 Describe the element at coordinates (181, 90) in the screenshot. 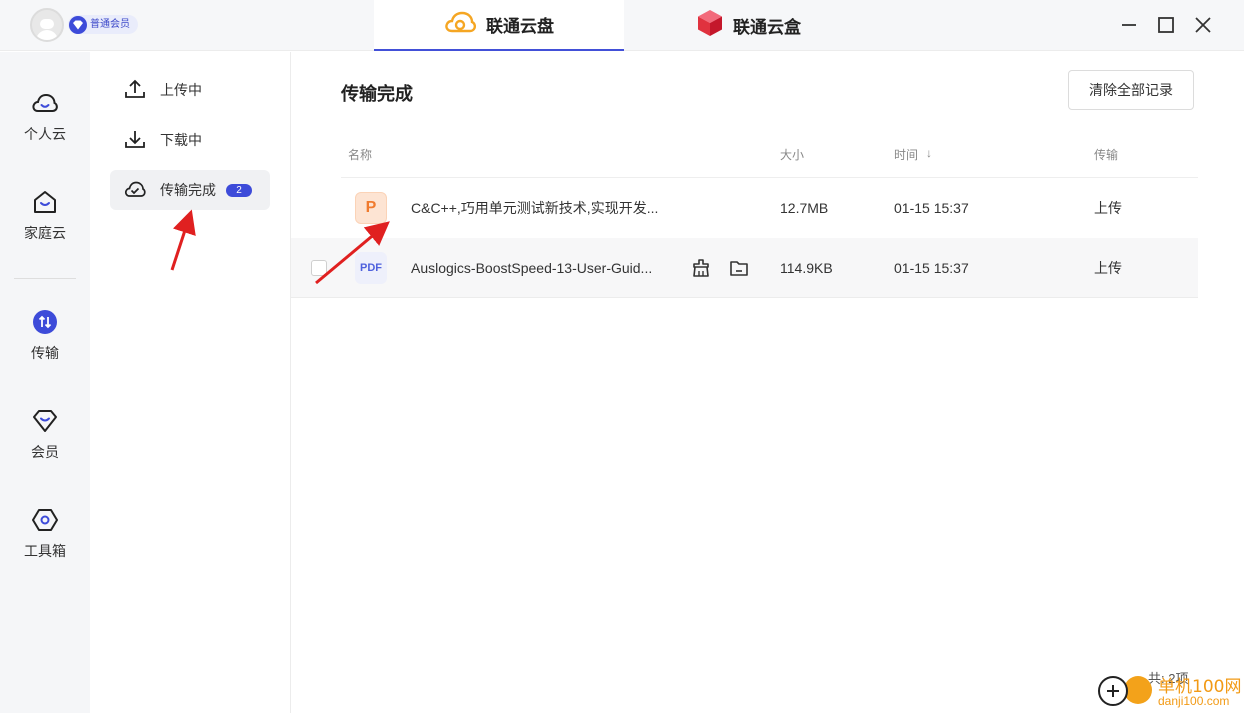

I see `submenu-label: 上传中` at that location.